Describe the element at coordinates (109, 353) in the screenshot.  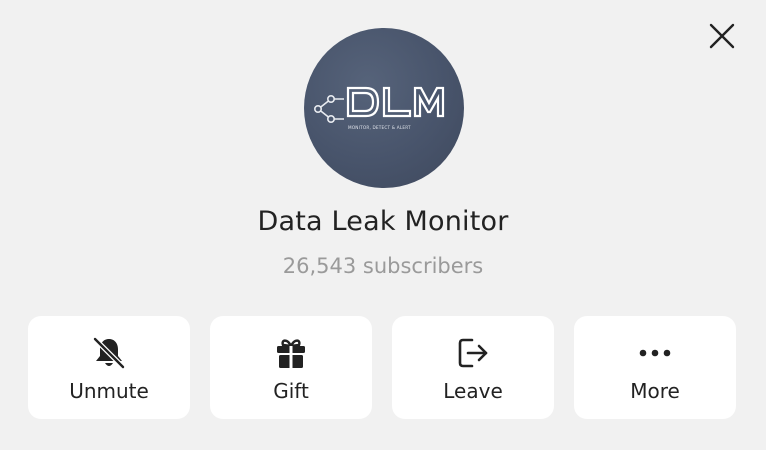
I see `bell-slash-icon` at that location.